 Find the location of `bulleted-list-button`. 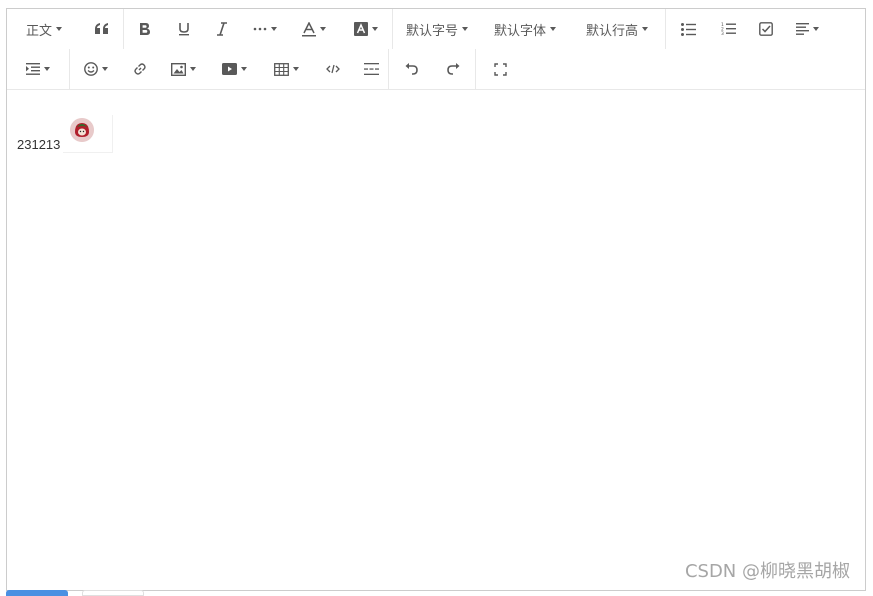

bulleted-list-button is located at coordinates (688, 29).